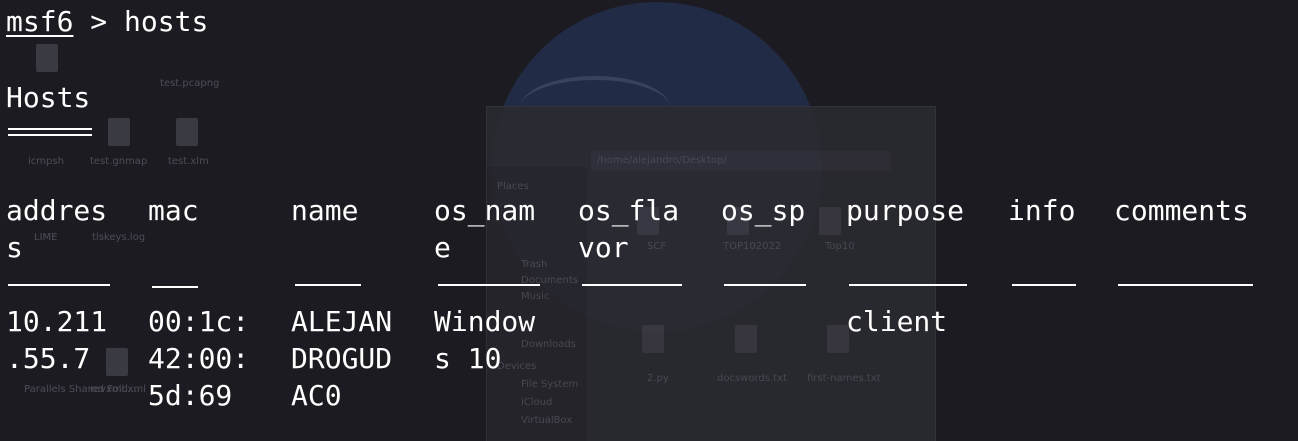 This screenshot has height=441, width=1298. Describe the element at coordinates (897, 321) in the screenshot. I see `cell-purpose: client` at that location.